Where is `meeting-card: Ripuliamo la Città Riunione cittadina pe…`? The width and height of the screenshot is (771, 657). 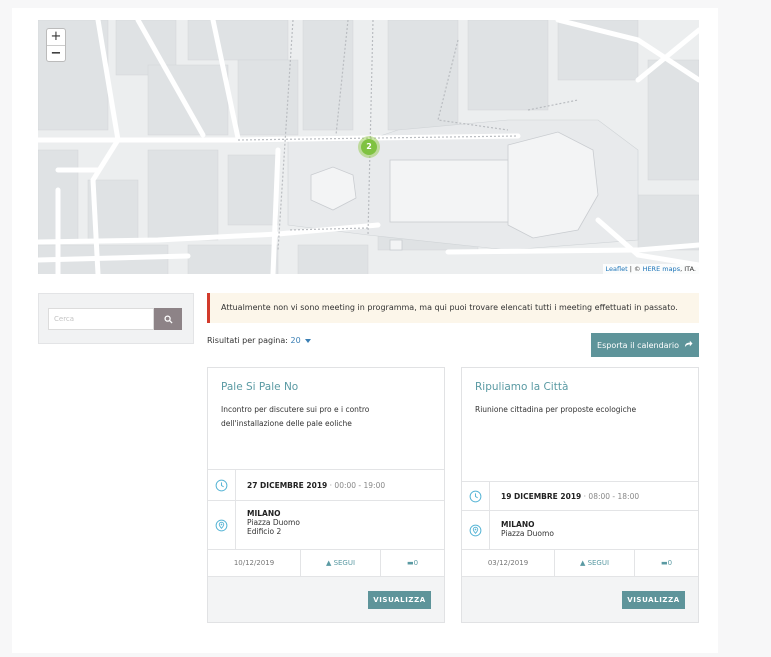 meeting-card: Ripuliamo la Città Riunione cittadina pe… is located at coordinates (580, 495).